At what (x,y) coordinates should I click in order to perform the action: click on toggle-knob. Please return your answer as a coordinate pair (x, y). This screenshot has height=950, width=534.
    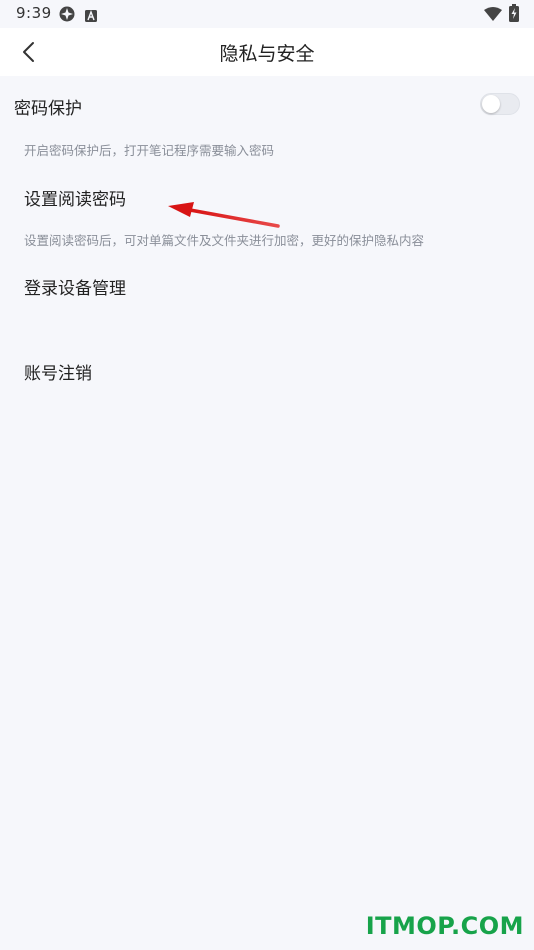
    Looking at the image, I should click on (491, 104).